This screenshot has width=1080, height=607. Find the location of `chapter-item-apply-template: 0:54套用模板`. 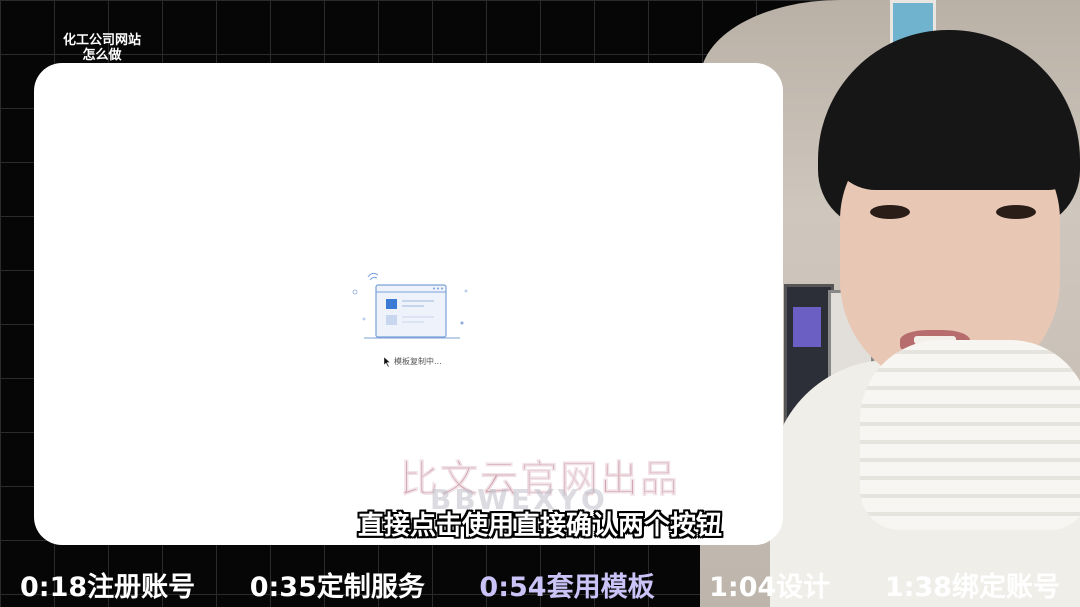

chapter-item-apply-template: 0:54套用模板 is located at coordinates (566, 584).